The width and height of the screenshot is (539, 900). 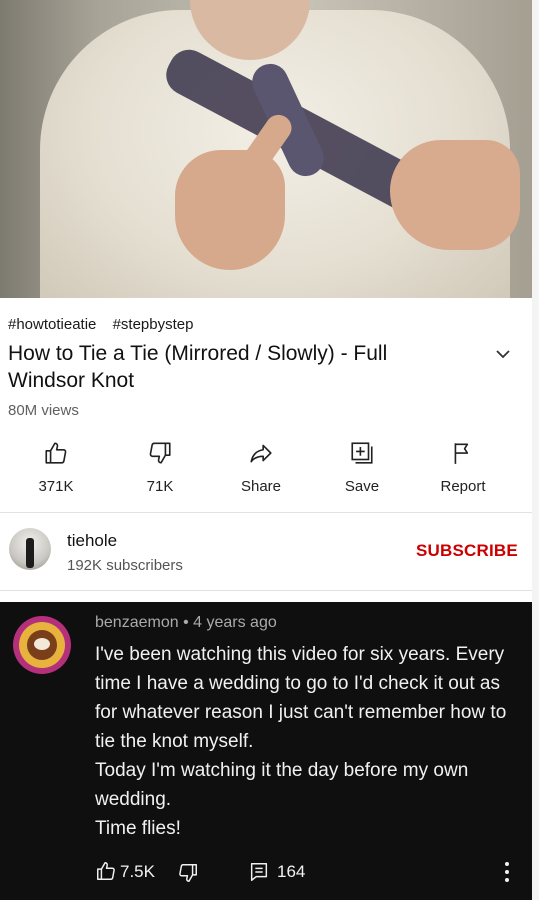 I want to click on dislike-count: 71K, so click(x=160, y=486).